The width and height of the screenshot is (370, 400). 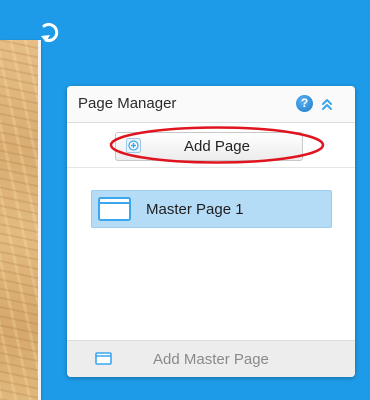 What do you see at coordinates (50, 34) in the screenshot?
I see `redo-icon` at bounding box center [50, 34].